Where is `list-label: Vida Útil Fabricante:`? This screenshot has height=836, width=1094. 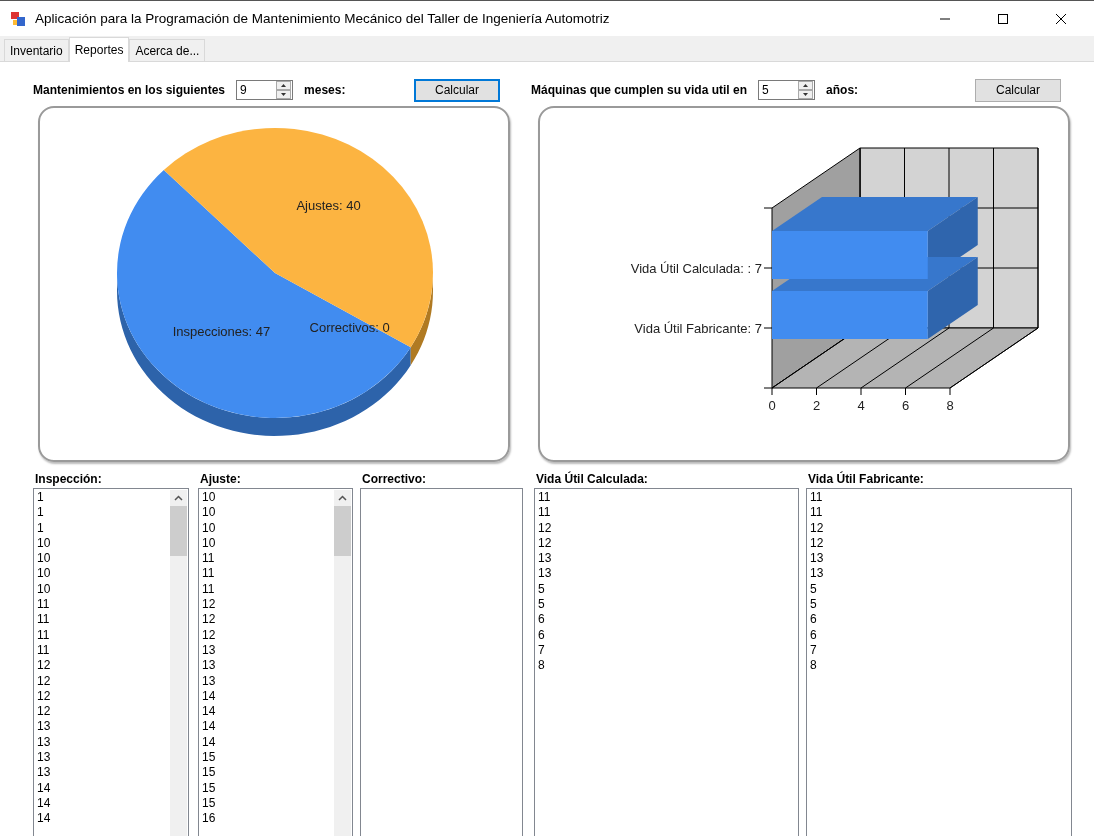
list-label: Vida Útil Fabricante: is located at coordinates (866, 479).